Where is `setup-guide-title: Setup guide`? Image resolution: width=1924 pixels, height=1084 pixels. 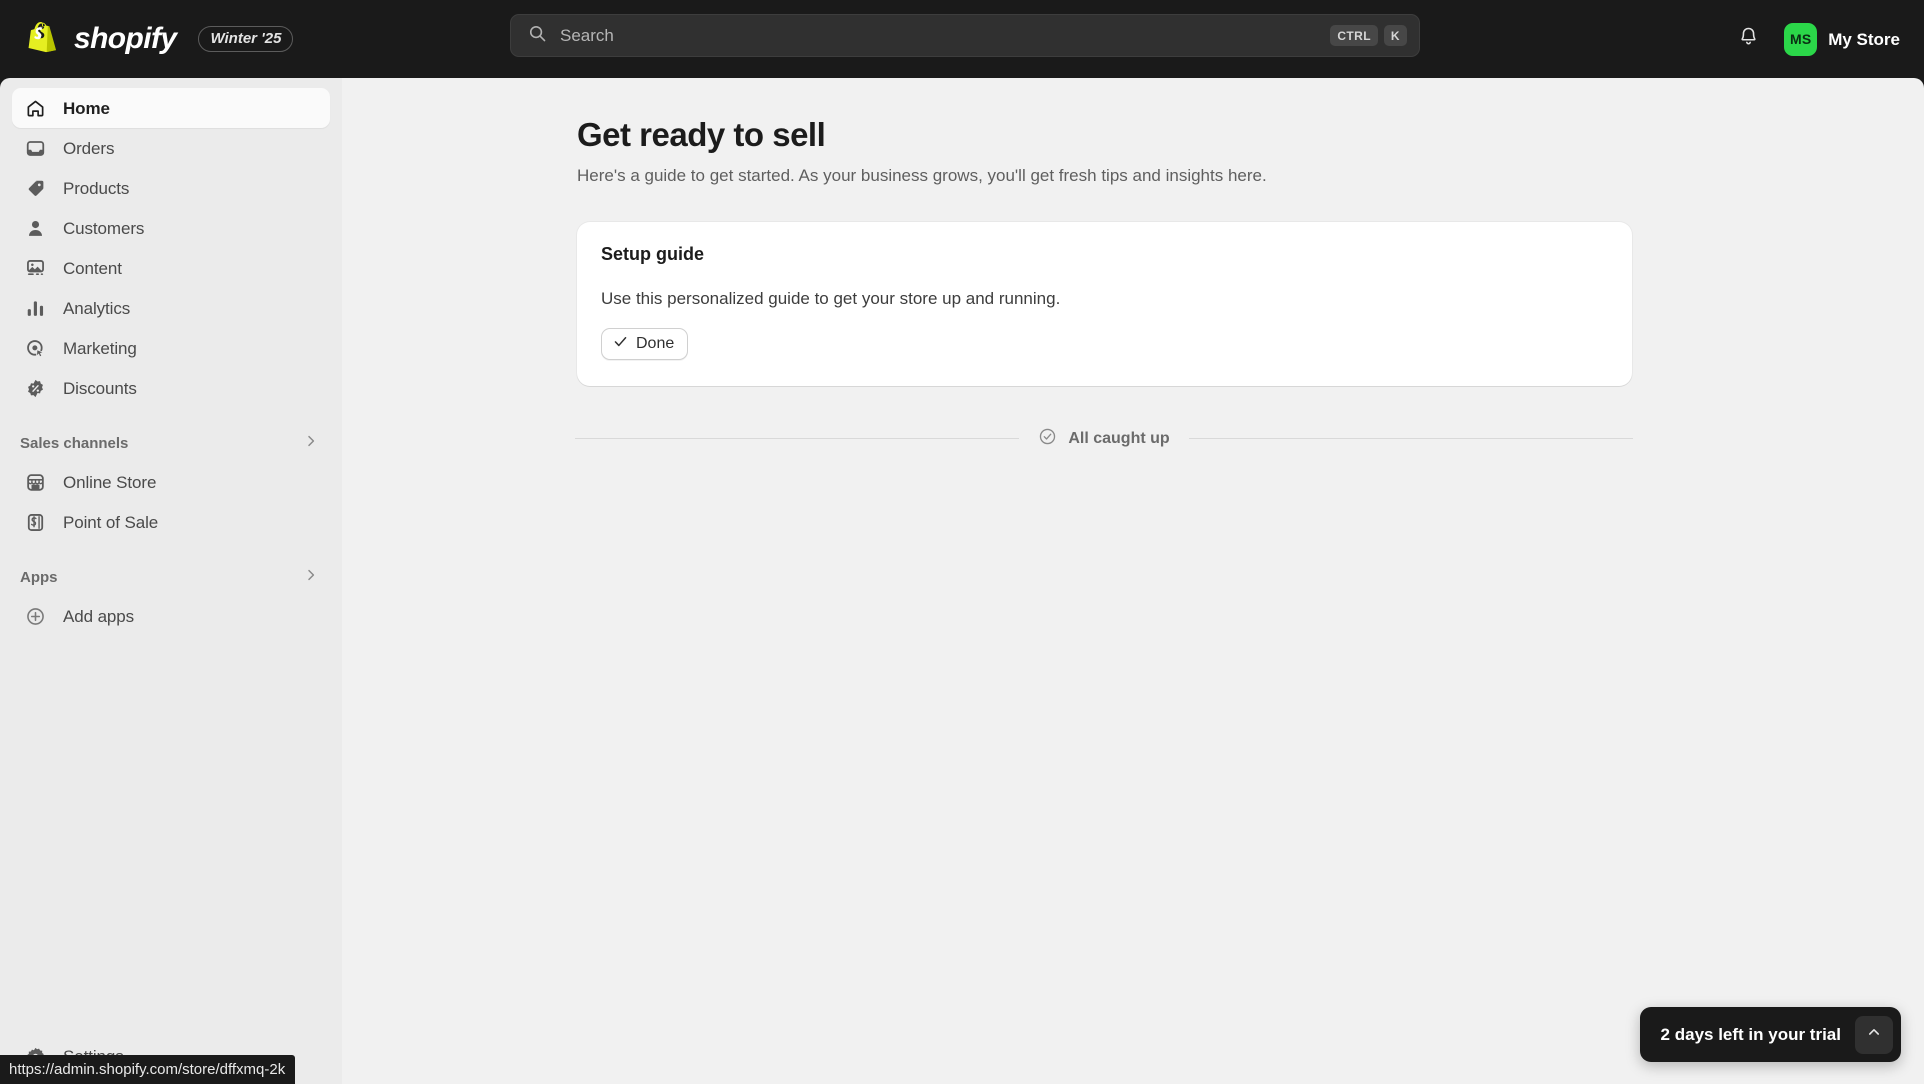 setup-guide-title: Setup guide is located at coordinates (652, 254).